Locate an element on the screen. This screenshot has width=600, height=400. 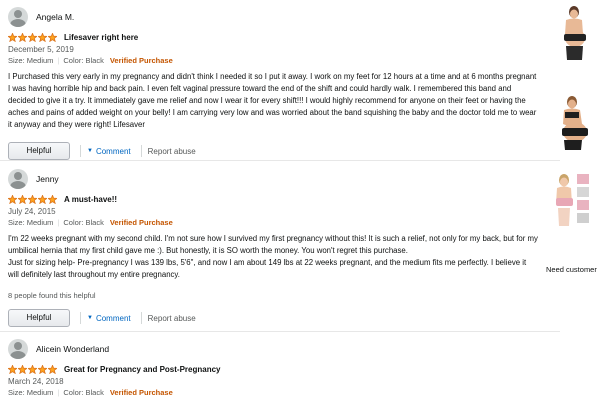
reviewer-name: Alicein Wonderland is located at coordinates (72, 349).